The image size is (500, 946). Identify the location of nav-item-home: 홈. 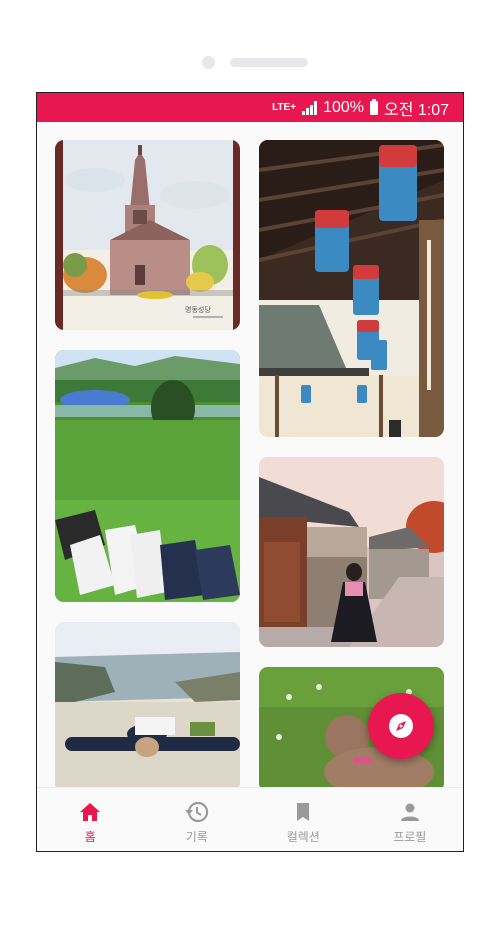
(90, 819).